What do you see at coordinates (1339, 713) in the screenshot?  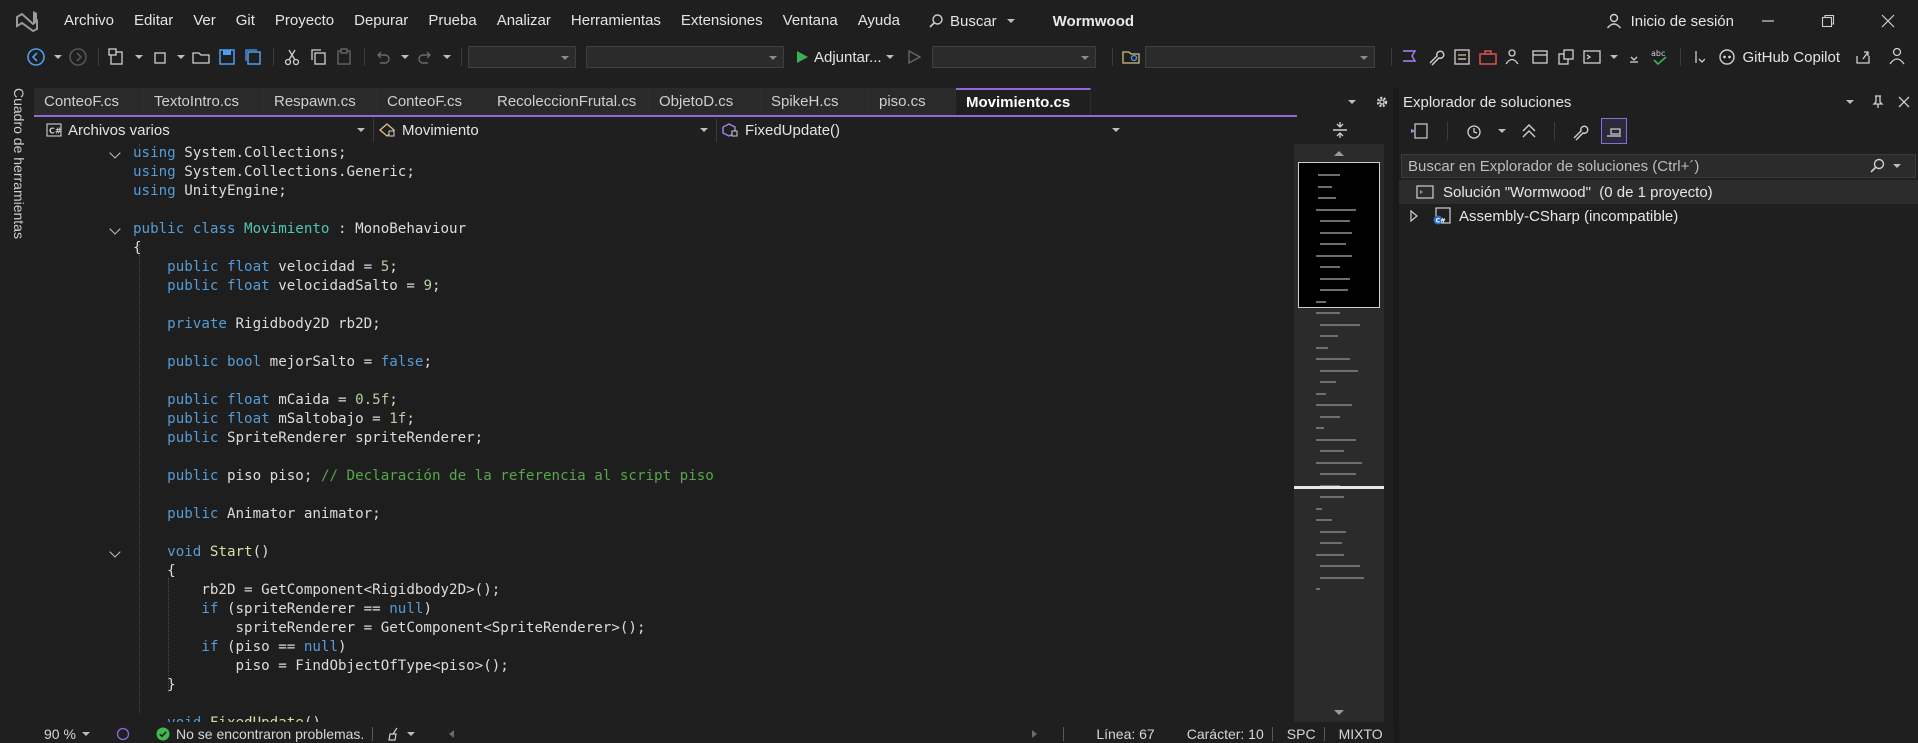 I see `scroll-down-icon` at bounding box center [1339, 713].